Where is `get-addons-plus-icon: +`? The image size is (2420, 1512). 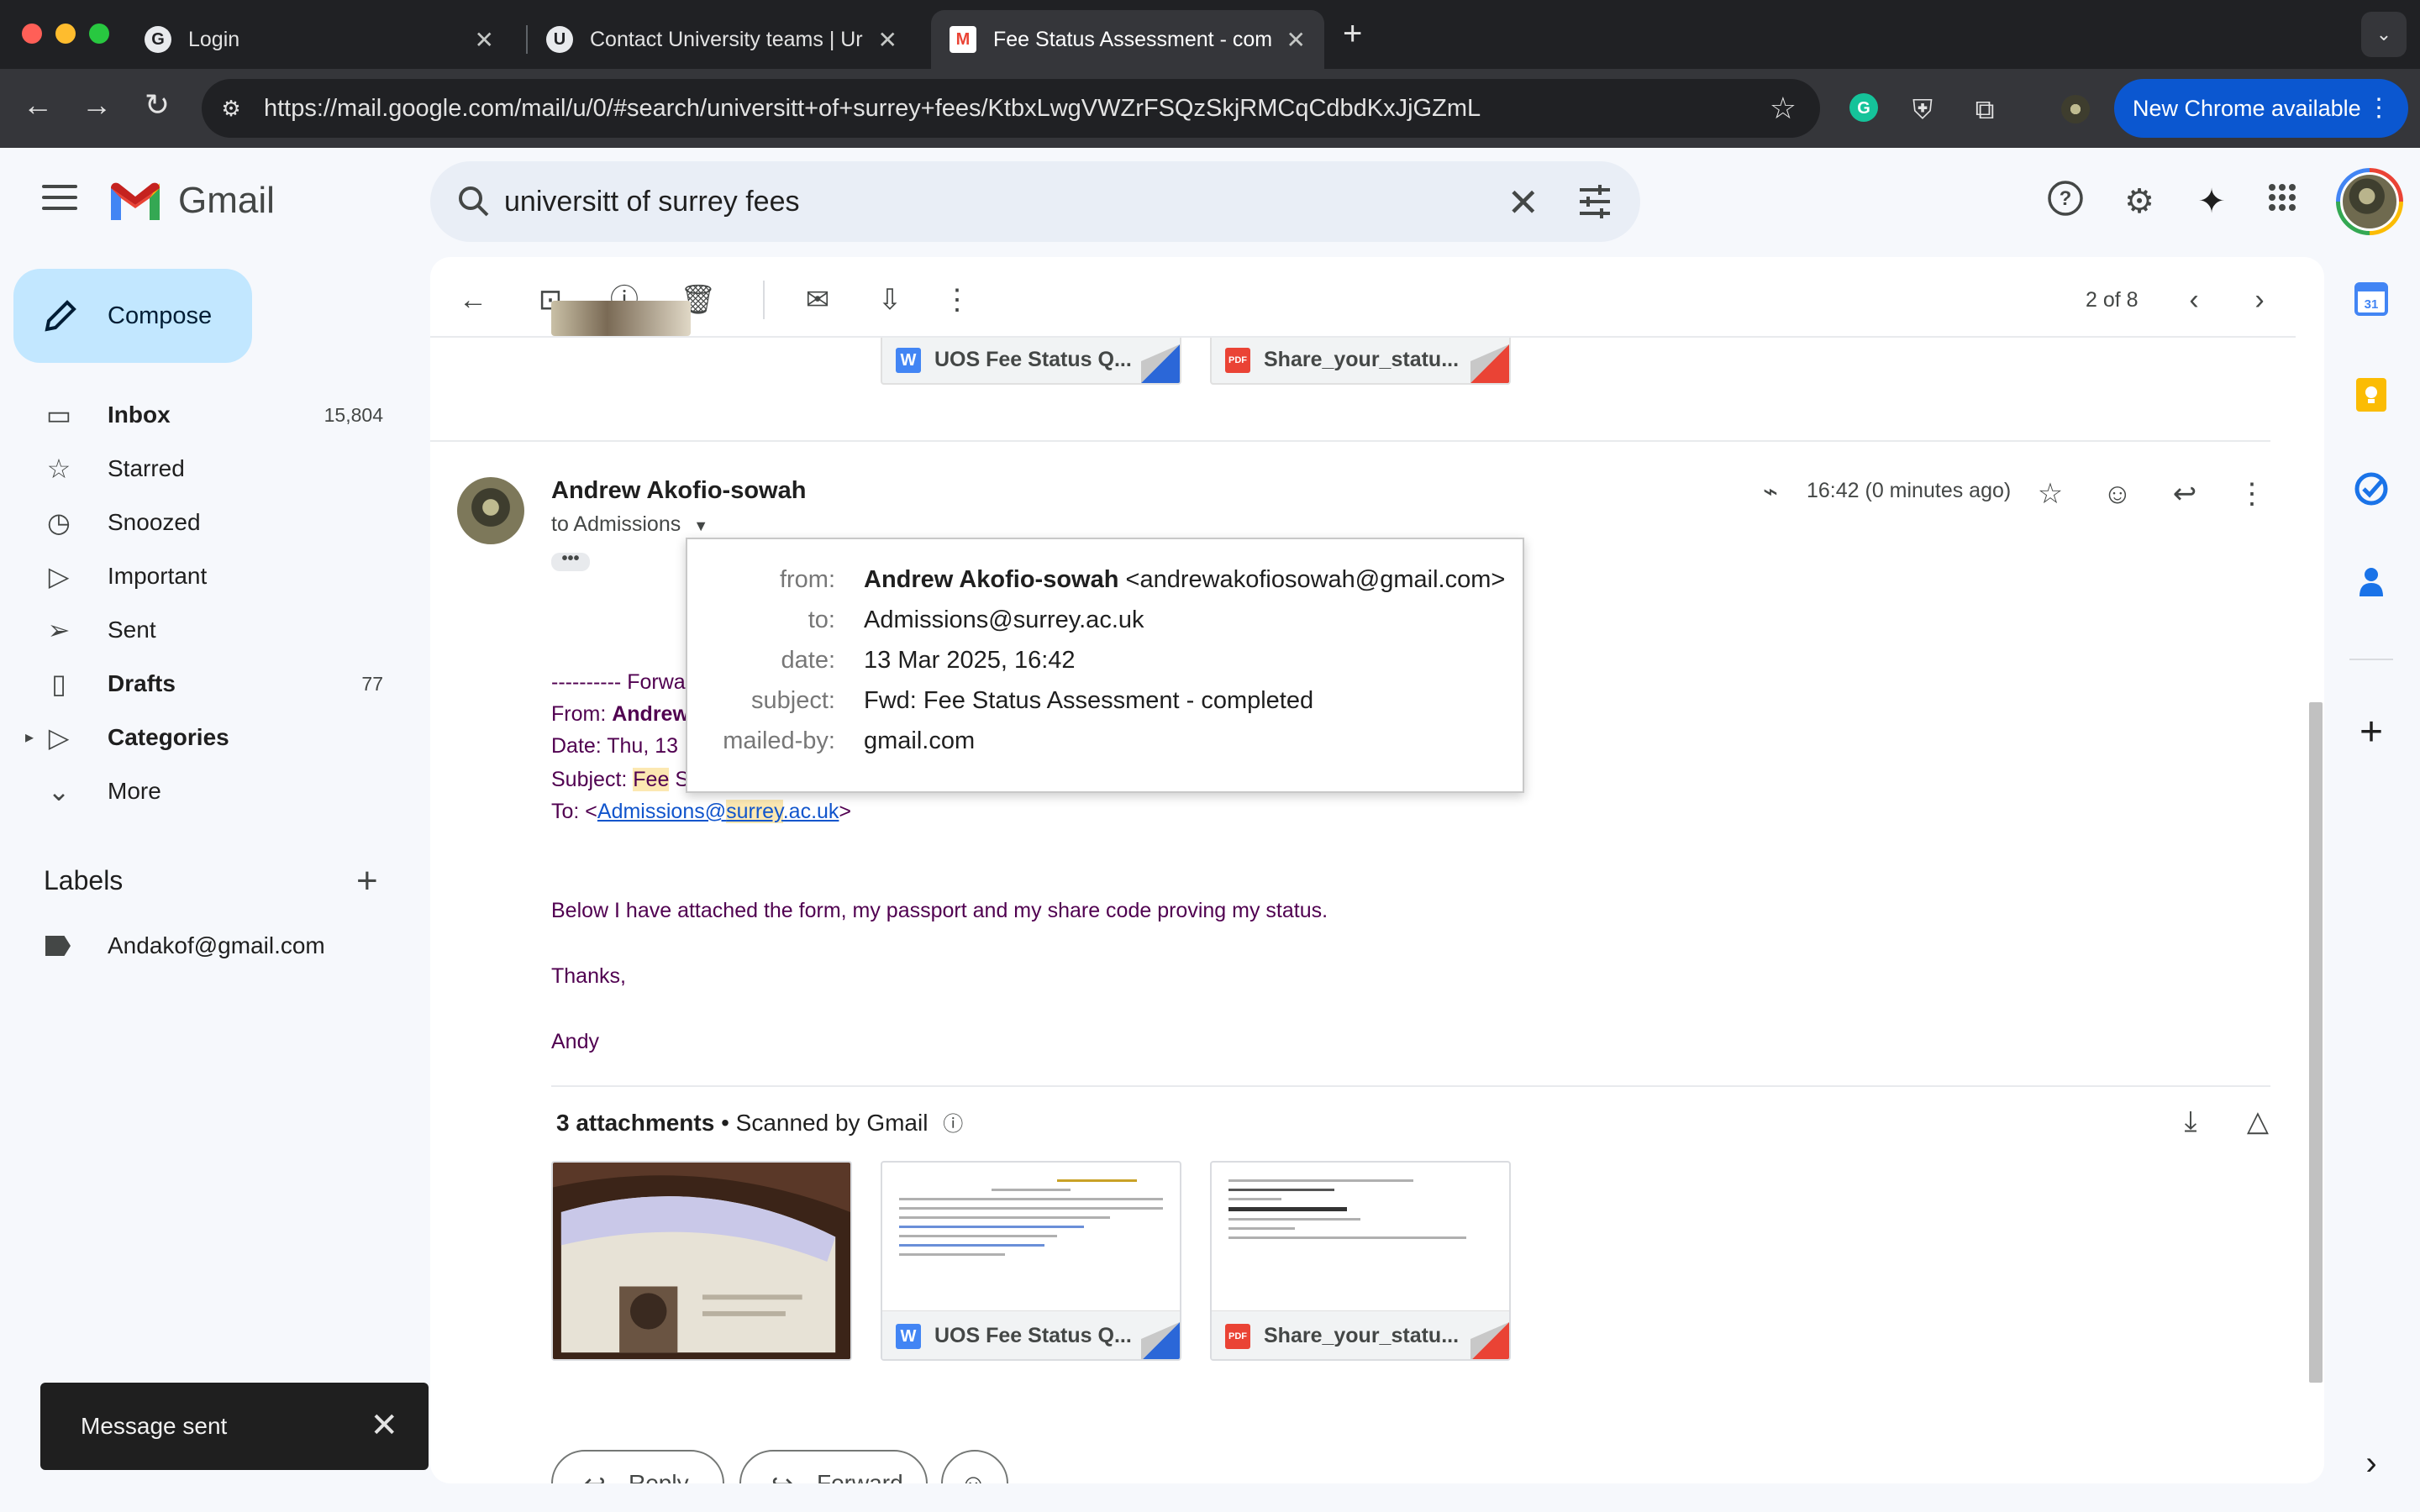 get-addons-plus-icon: + is located at coordinates (2371, 732).